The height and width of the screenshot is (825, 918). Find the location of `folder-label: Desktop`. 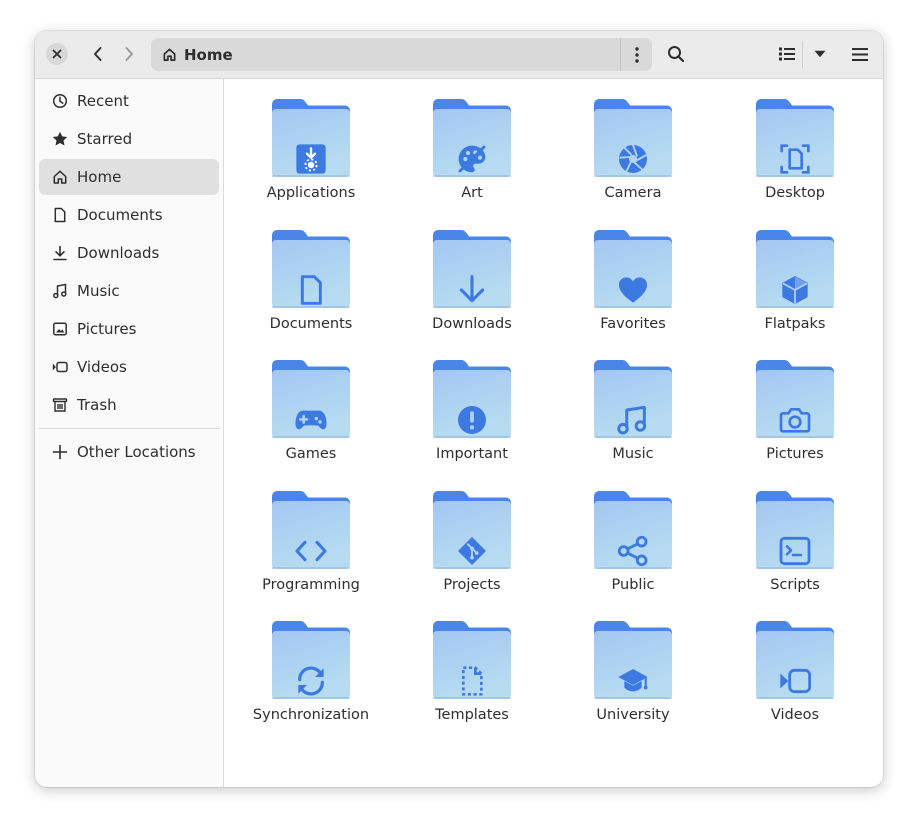

folder-label: Desktop is located at coordinates (795, 193).